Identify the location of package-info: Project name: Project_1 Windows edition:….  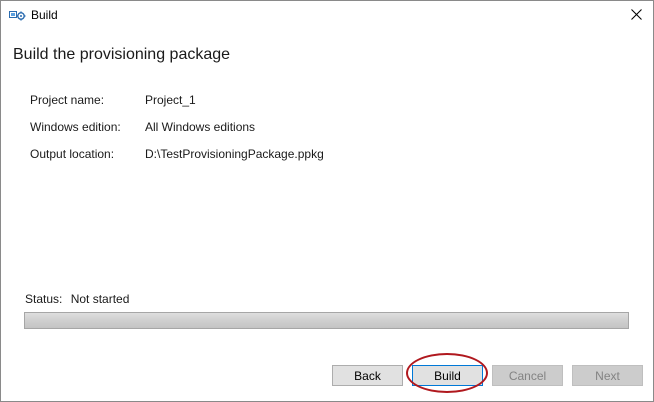
(177, 133).